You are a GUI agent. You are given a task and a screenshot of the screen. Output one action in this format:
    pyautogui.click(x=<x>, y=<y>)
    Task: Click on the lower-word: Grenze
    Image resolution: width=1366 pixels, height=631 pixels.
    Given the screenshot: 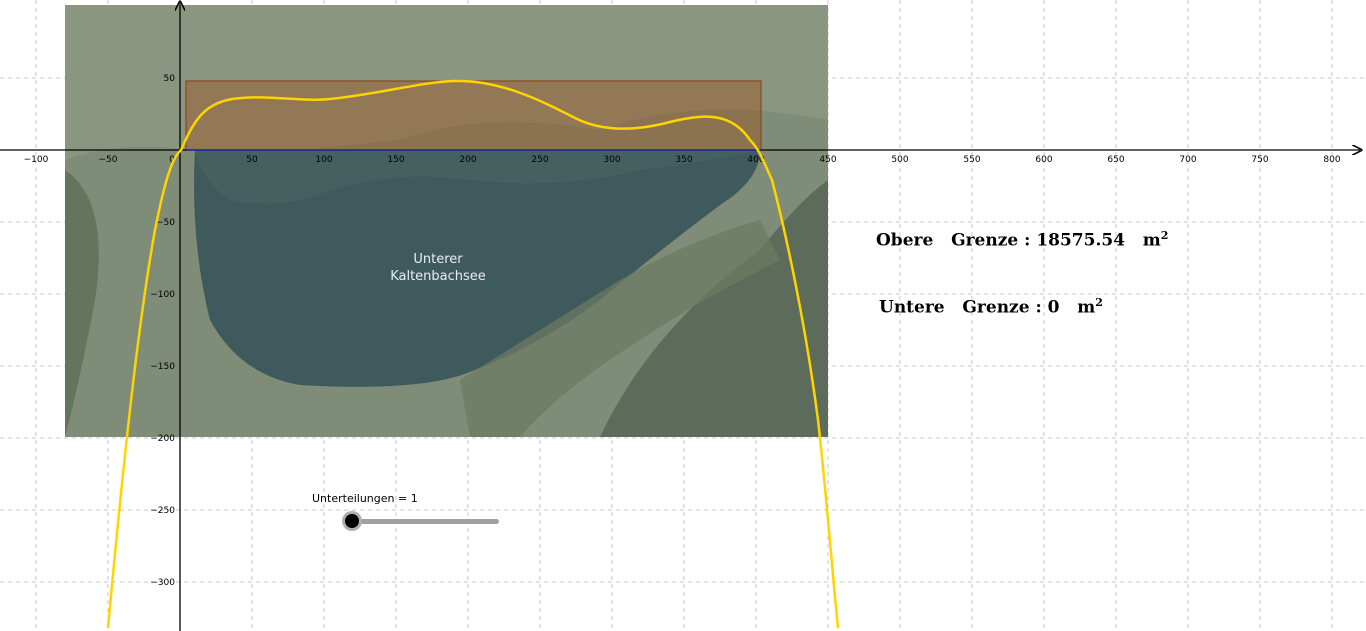 What is the action you would take?
    pyautogui.click(x=996, y=307)
    